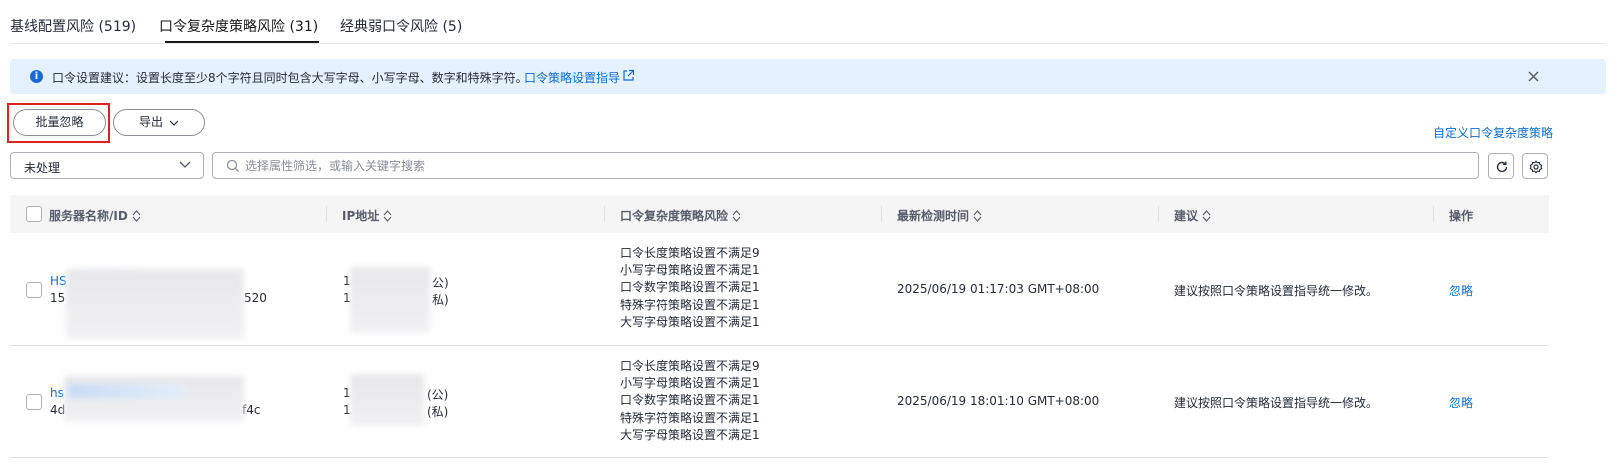 This screenshot has height=473, width=1619. Describe the element at coordinates (34, 214) in the screenshot. I see `select-all-checkbox` at that location.